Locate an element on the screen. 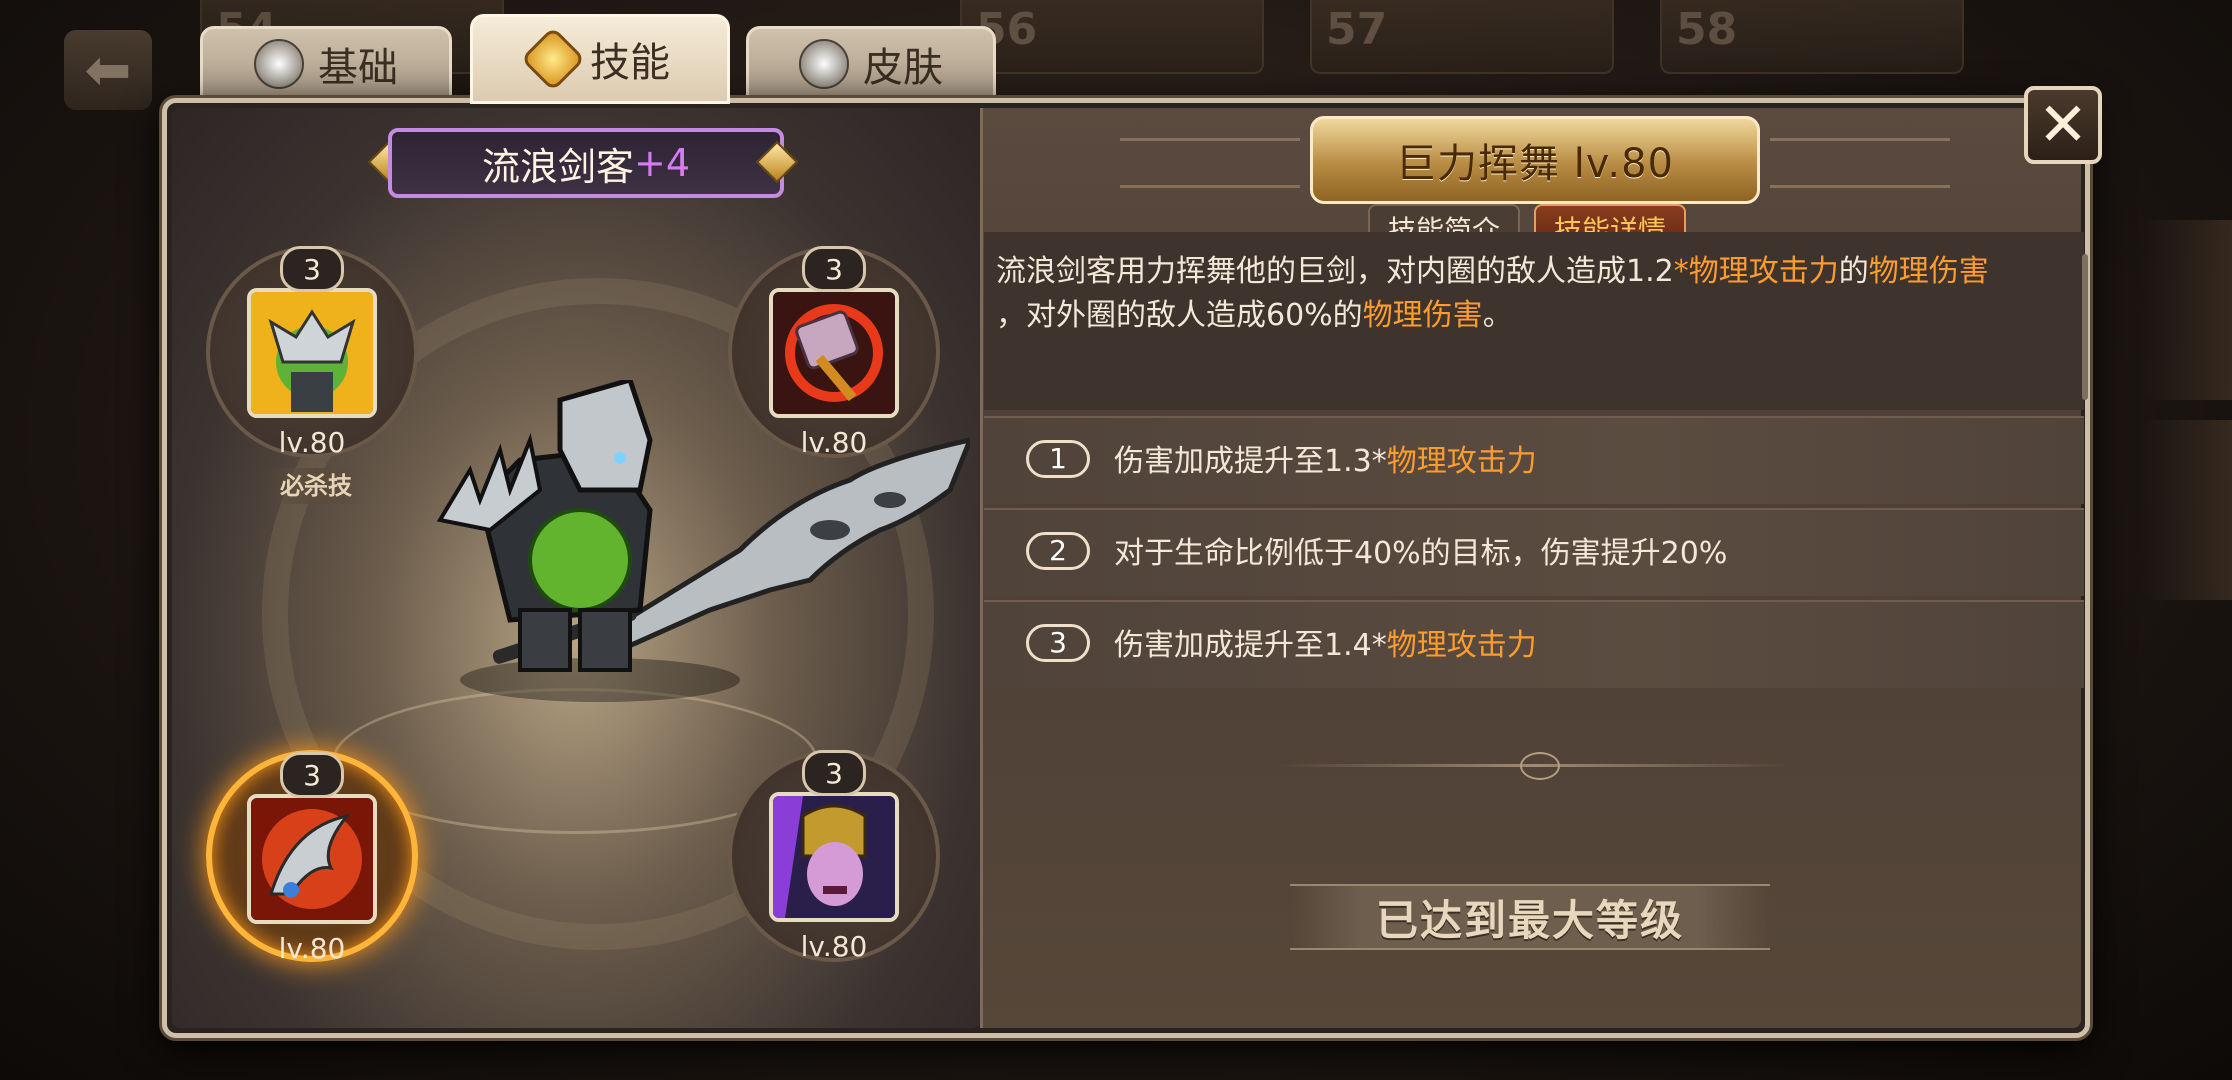  desc-text: 。 is located at coordinates (1497, 315).